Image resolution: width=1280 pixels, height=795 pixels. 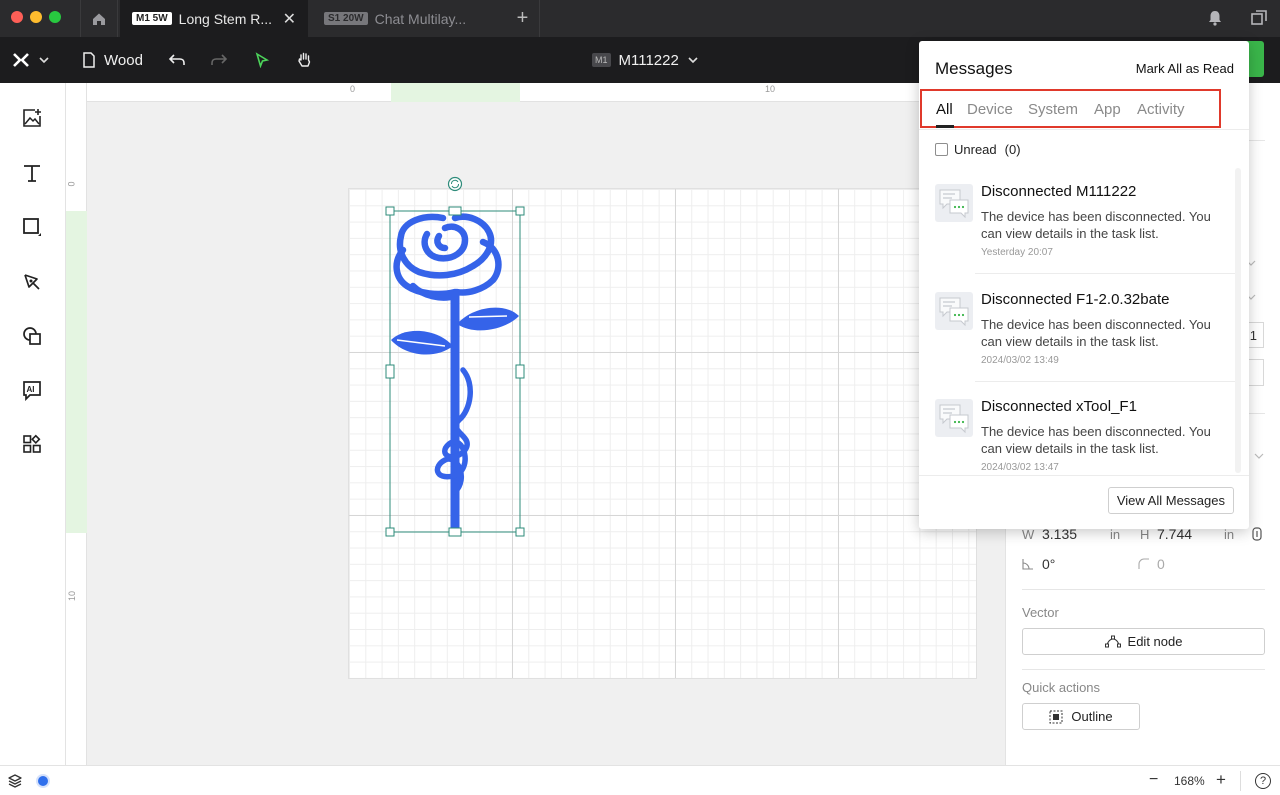 What do you see at coordinates (455, 184) in the screenshot?
I see `rotate-handle-icon` at bounding box center [455, 184].